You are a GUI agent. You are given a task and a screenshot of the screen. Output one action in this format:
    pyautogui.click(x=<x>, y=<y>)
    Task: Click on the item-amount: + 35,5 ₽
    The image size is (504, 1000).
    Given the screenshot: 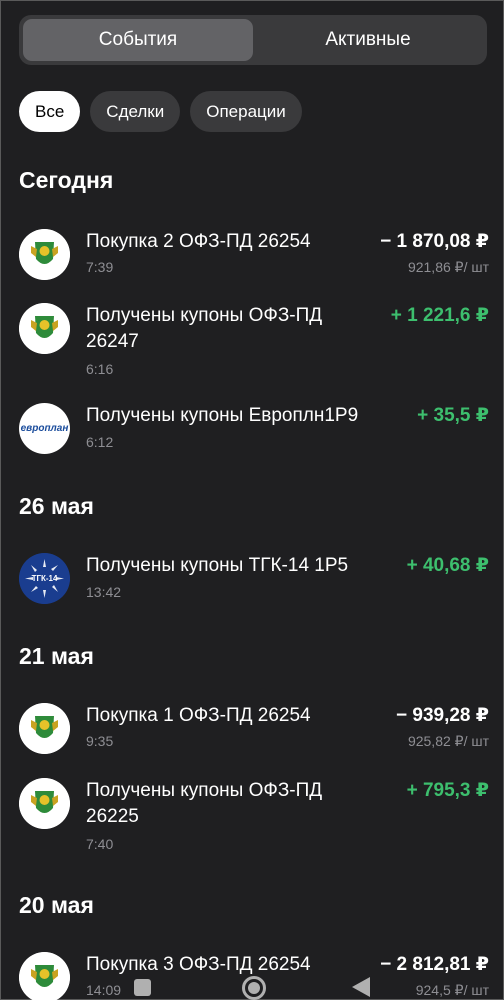 What is the action you would take?
    pyautogui.click(x=453, y=415)
    